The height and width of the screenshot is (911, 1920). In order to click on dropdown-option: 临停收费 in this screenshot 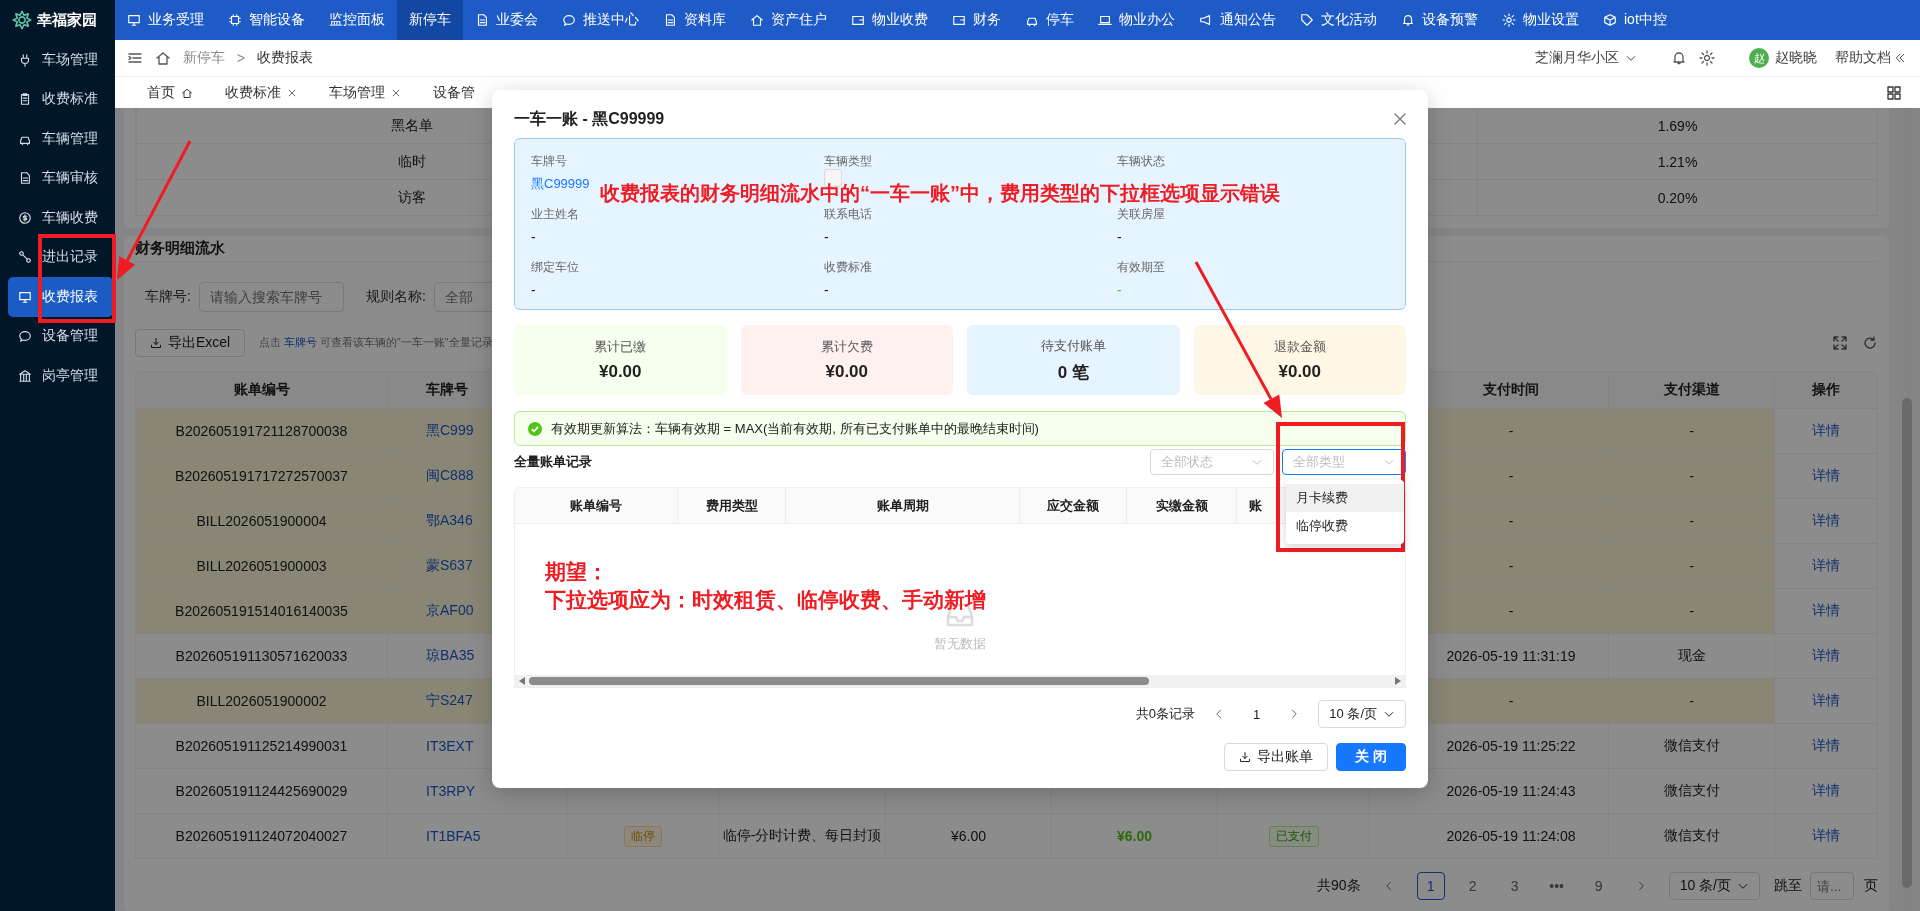, I will do `click(1345, 526)`.